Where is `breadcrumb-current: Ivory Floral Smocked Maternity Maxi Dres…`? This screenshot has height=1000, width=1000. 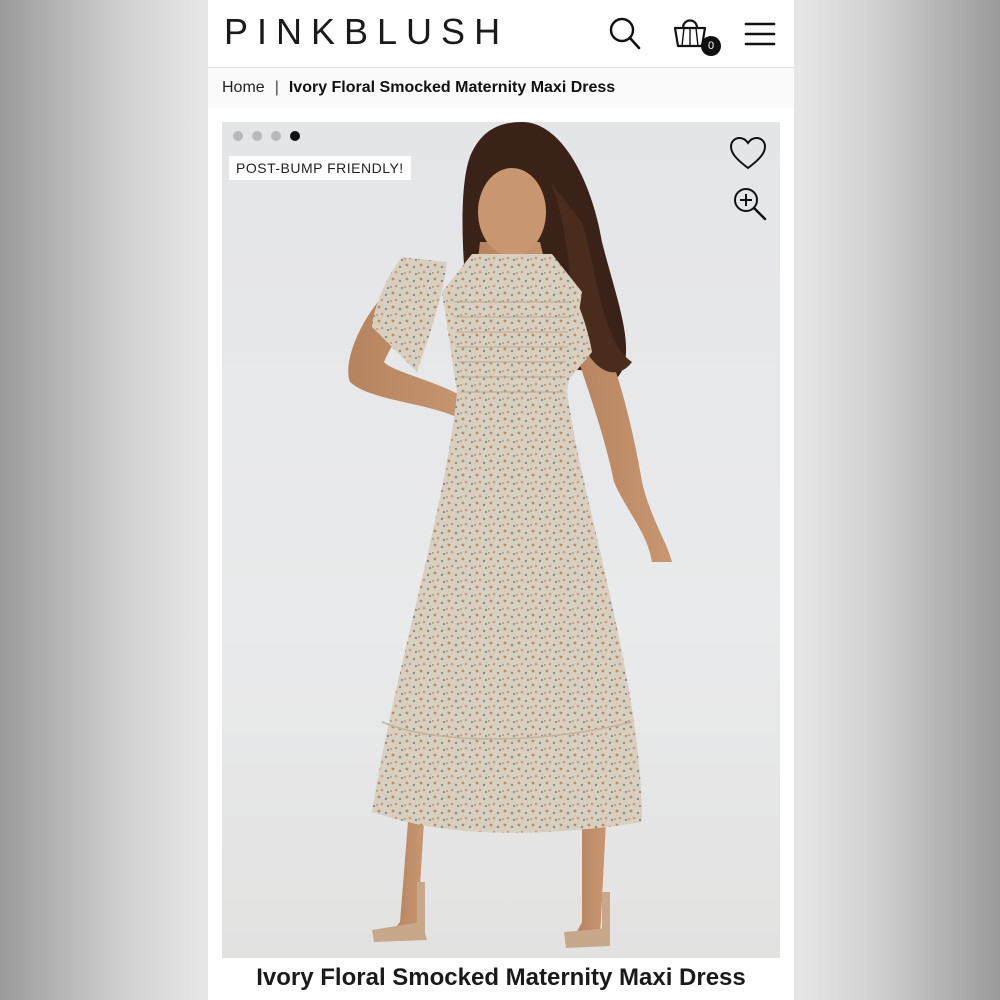 breadcrumb-current: Ivory Floral Smocked Maternity Maxi Dres… is located at coordinates (452, 87).